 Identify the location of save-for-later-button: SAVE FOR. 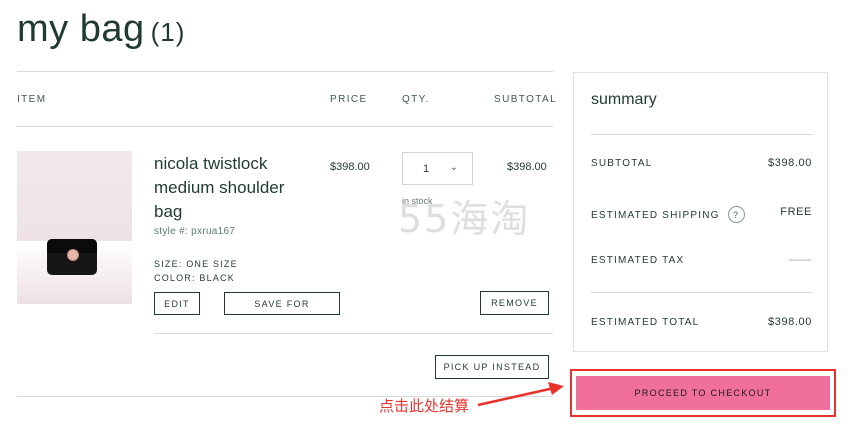
(282, 303).